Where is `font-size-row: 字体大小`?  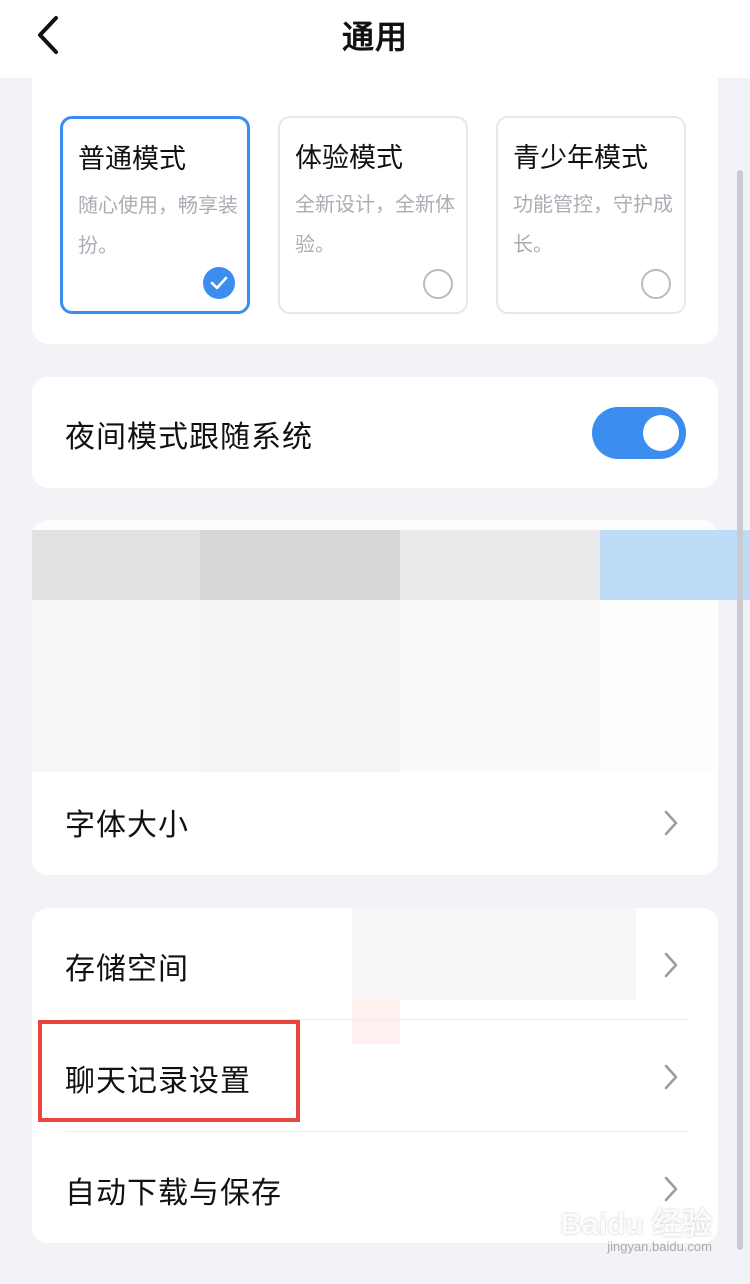
font-size-row: 字体大小 is located at coordinates (375, 823).